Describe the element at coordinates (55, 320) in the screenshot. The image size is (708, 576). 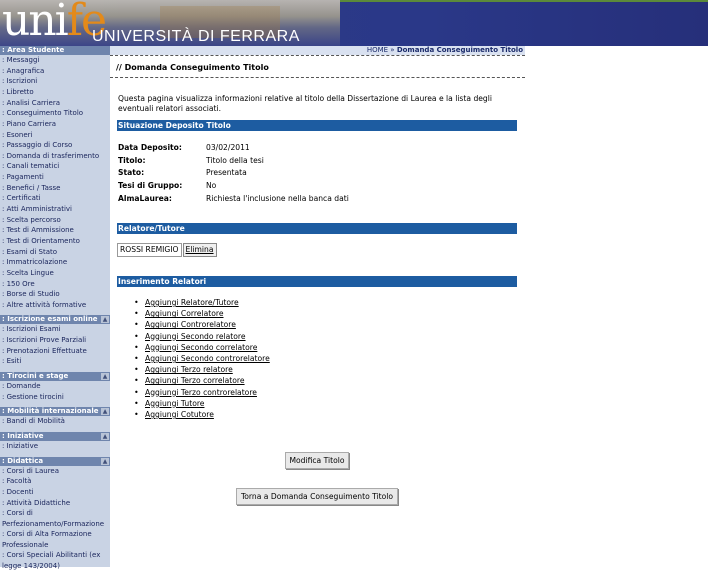
I see `sidebar-section-header: : Iscrizione esami online ▲` at that location.